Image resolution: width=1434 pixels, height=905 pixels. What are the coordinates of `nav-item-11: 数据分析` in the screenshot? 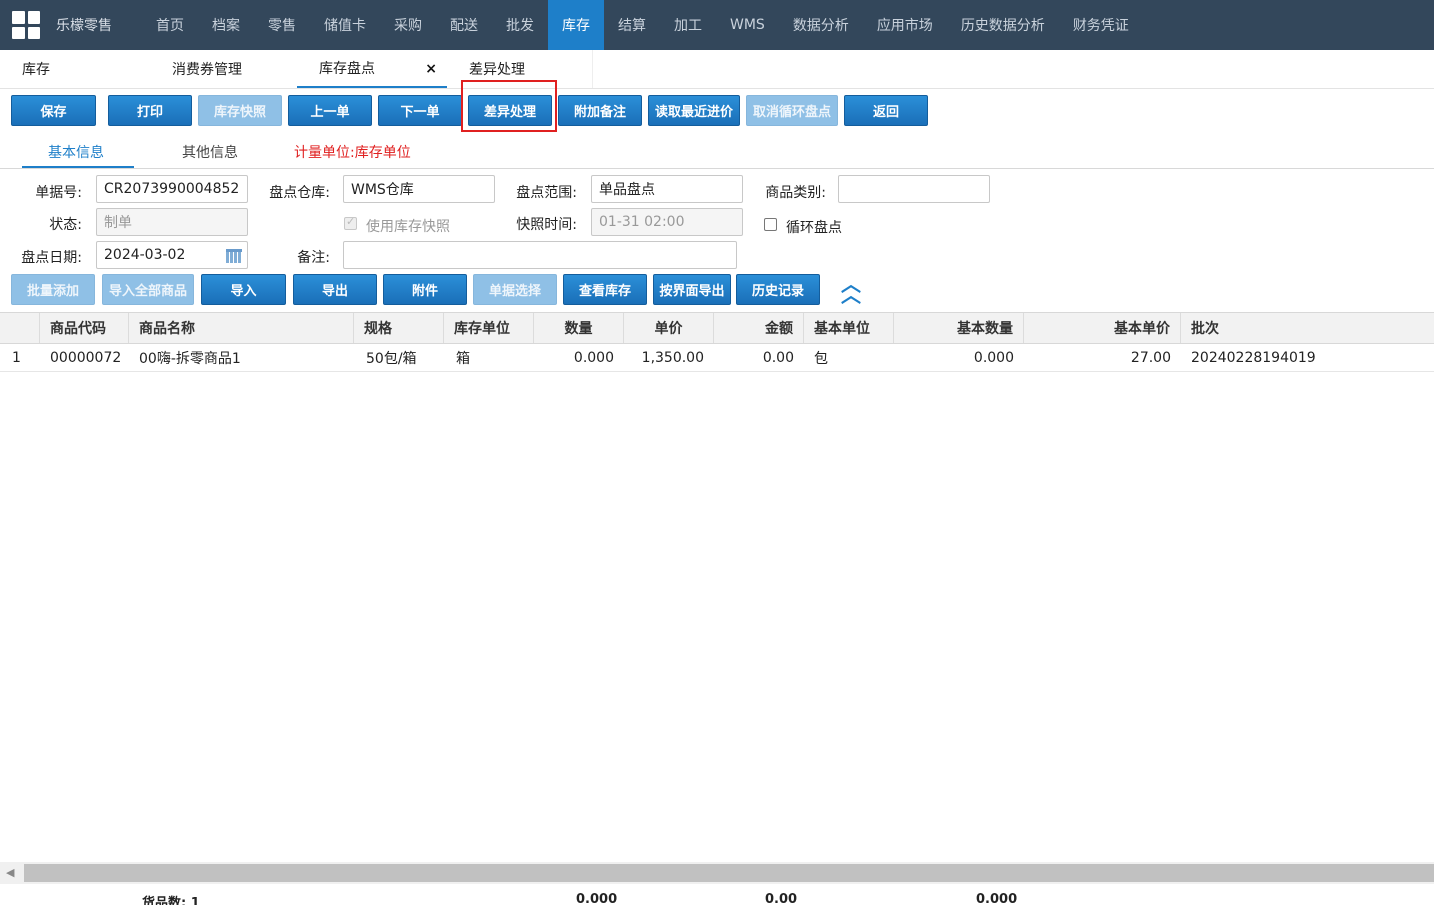 It's located at (821, 25).